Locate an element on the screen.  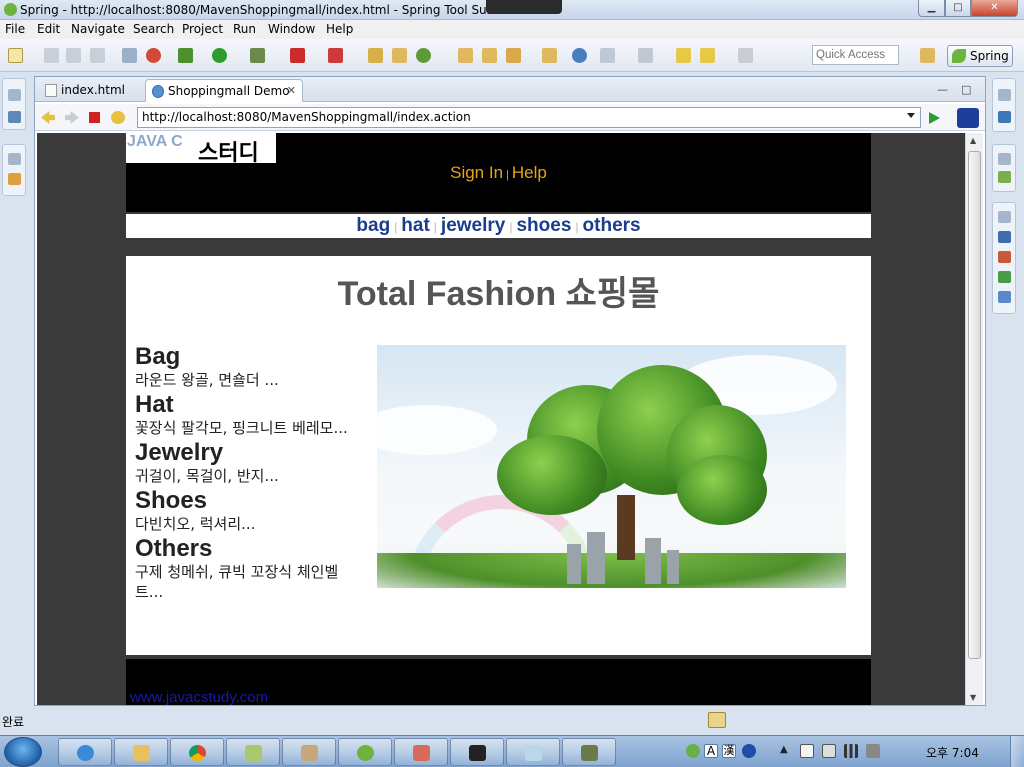
last-edit-icon is located at coordinates (683, 55).